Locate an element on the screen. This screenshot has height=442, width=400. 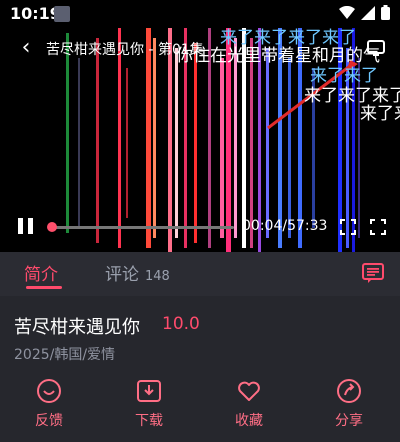
heart-icon is located at coordinates (249, 391).